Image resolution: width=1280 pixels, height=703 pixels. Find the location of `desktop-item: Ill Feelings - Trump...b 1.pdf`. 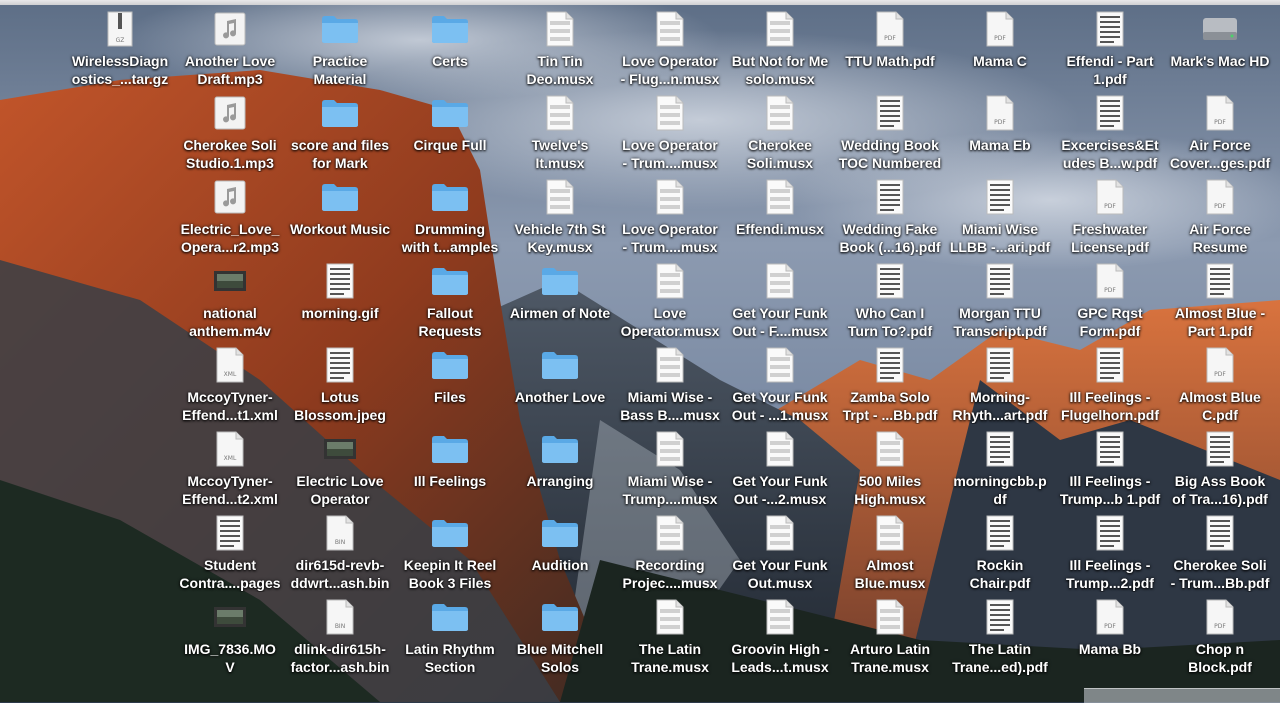

desktop-item: Ill Feelings - Trump...b 1.pdf is located at coordinates (1110, 472).